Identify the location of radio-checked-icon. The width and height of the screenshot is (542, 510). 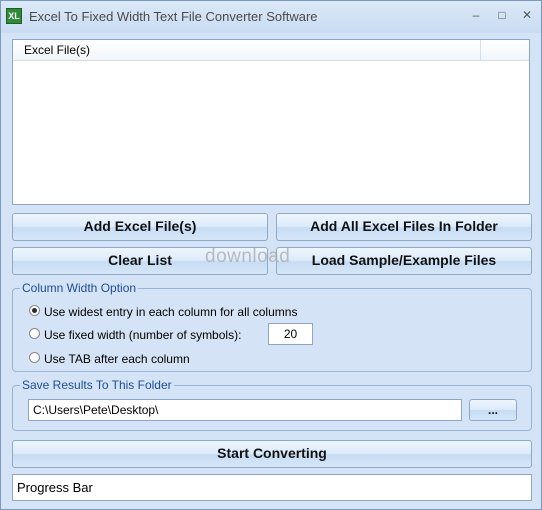
(34, 311).